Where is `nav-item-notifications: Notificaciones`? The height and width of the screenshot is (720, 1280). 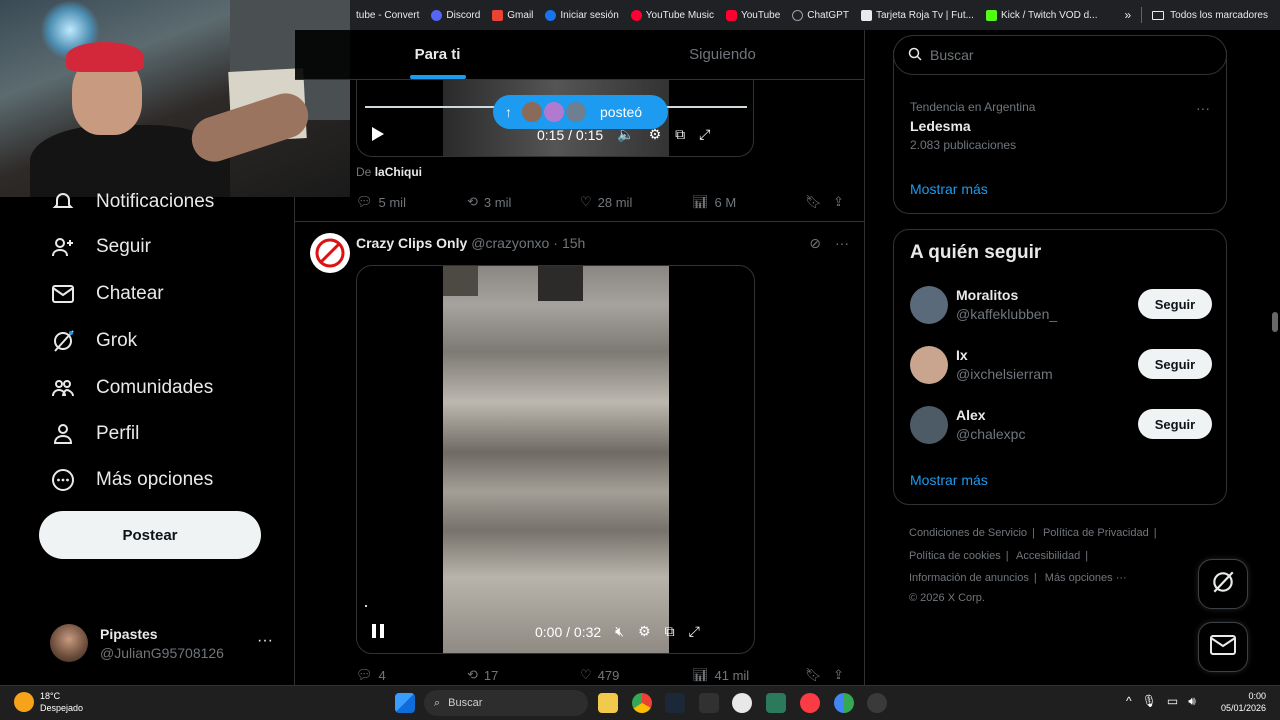 nav-item-notifications: Notificaciones is located at coordinates (132, 202).